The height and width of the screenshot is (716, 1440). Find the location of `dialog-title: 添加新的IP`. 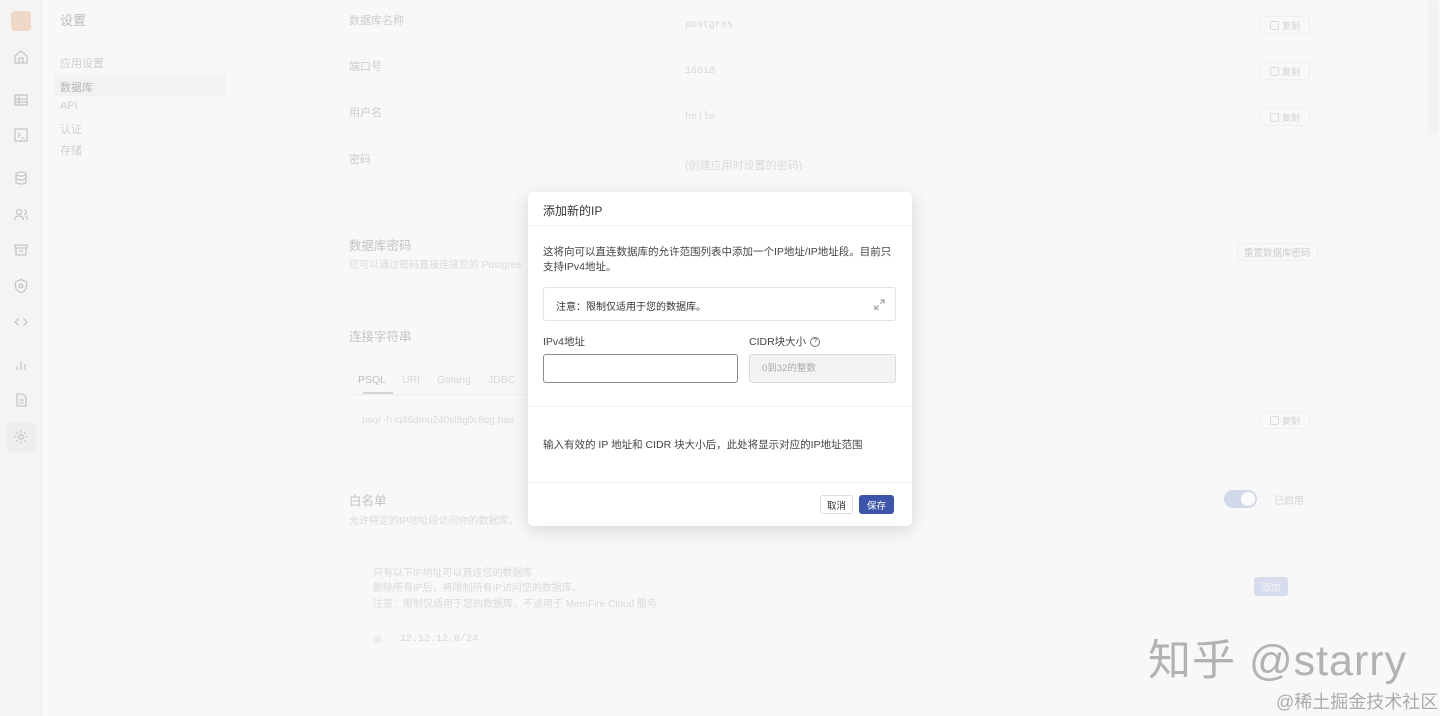

dialog-title: 添加新的IP is located at coordinates (720, 209).